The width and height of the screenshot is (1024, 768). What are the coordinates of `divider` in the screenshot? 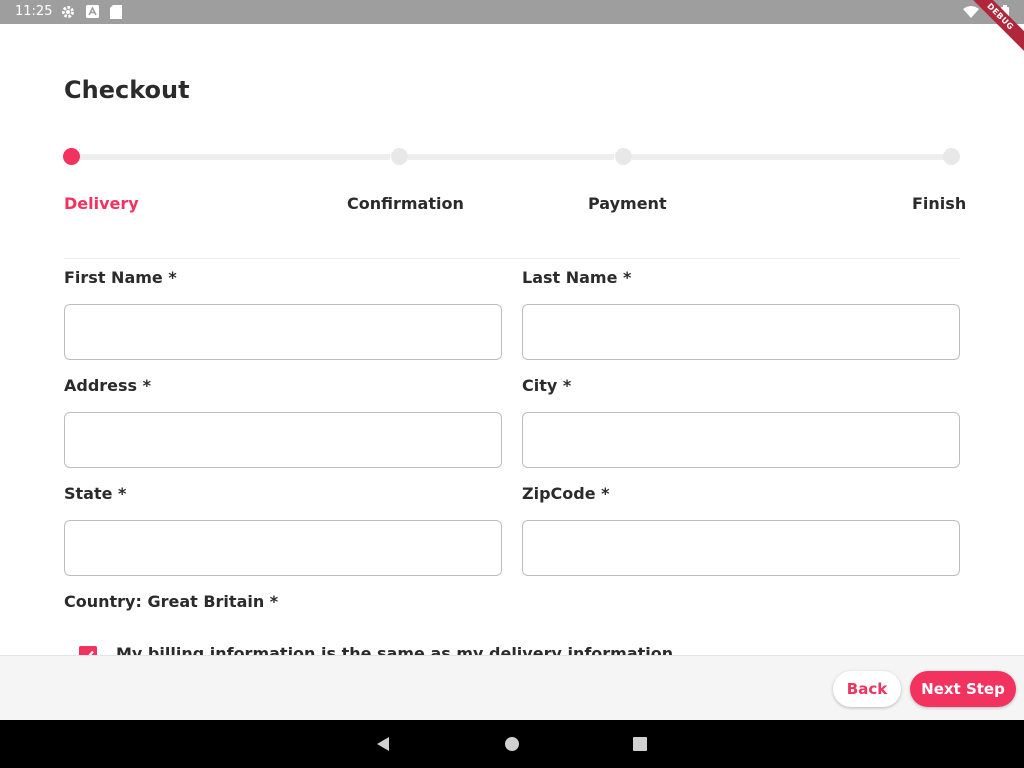 It's located at (512, 258).